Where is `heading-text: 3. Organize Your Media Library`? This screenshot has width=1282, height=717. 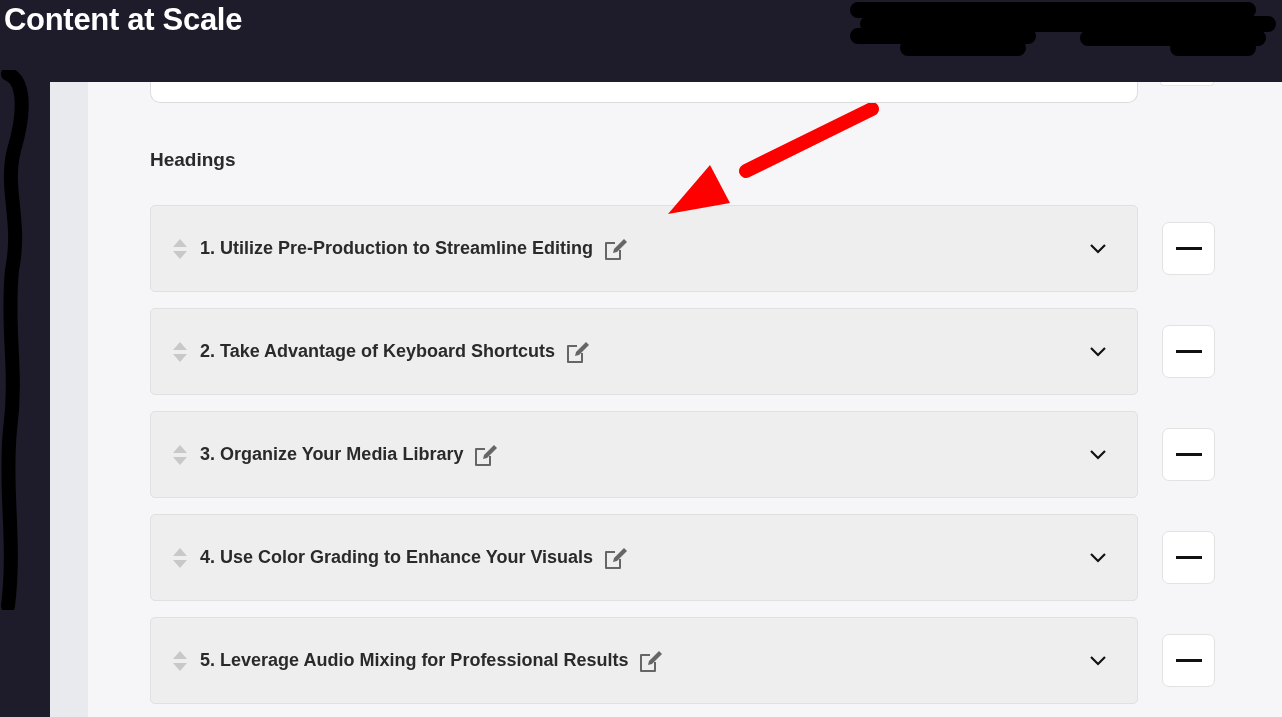
heading-text: 3. Organize Your Media Library is located at coordinates (332, 454).